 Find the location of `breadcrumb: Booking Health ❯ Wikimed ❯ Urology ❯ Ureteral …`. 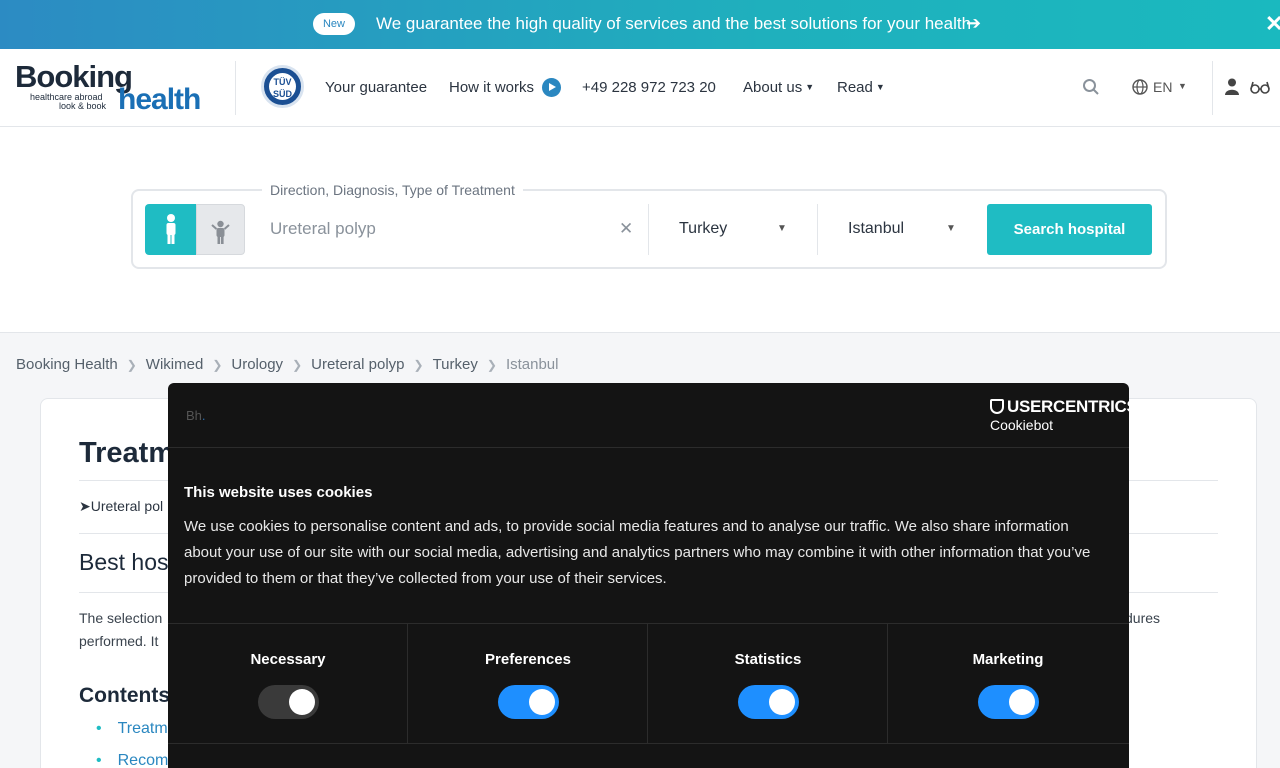

breadcrumb: Booking Health ❯ Wikimed ❯ Urology ❯ Ureteral … is located at coordinates (287, 364).